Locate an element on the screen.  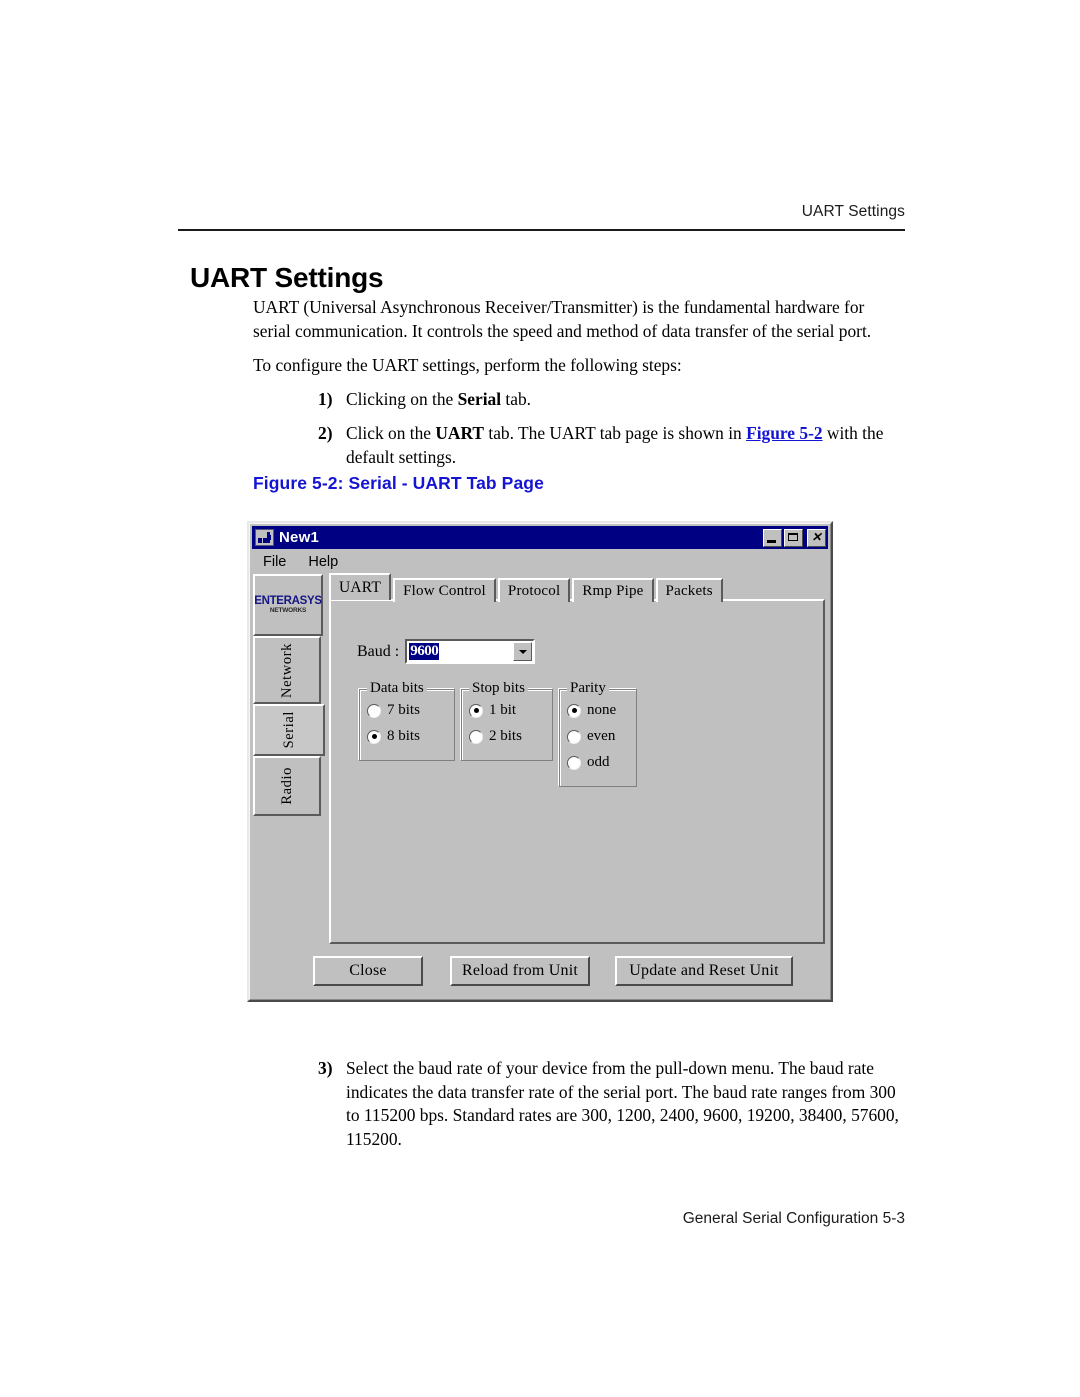
radio-option-odd: odd is located at coordinates (588, 762).